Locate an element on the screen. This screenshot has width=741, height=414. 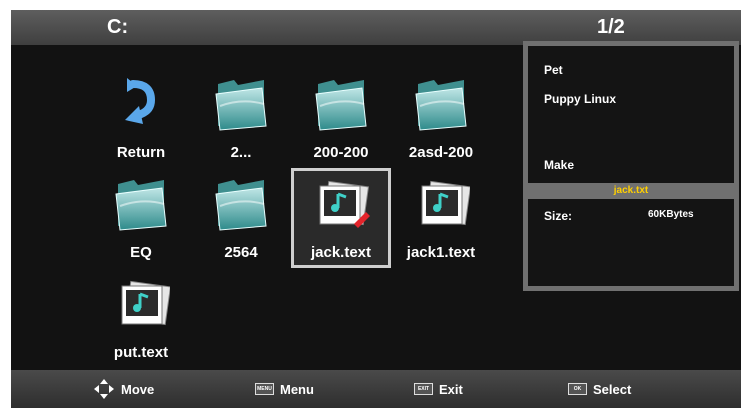
drive-label: C: is located at coordinates (118, 27).